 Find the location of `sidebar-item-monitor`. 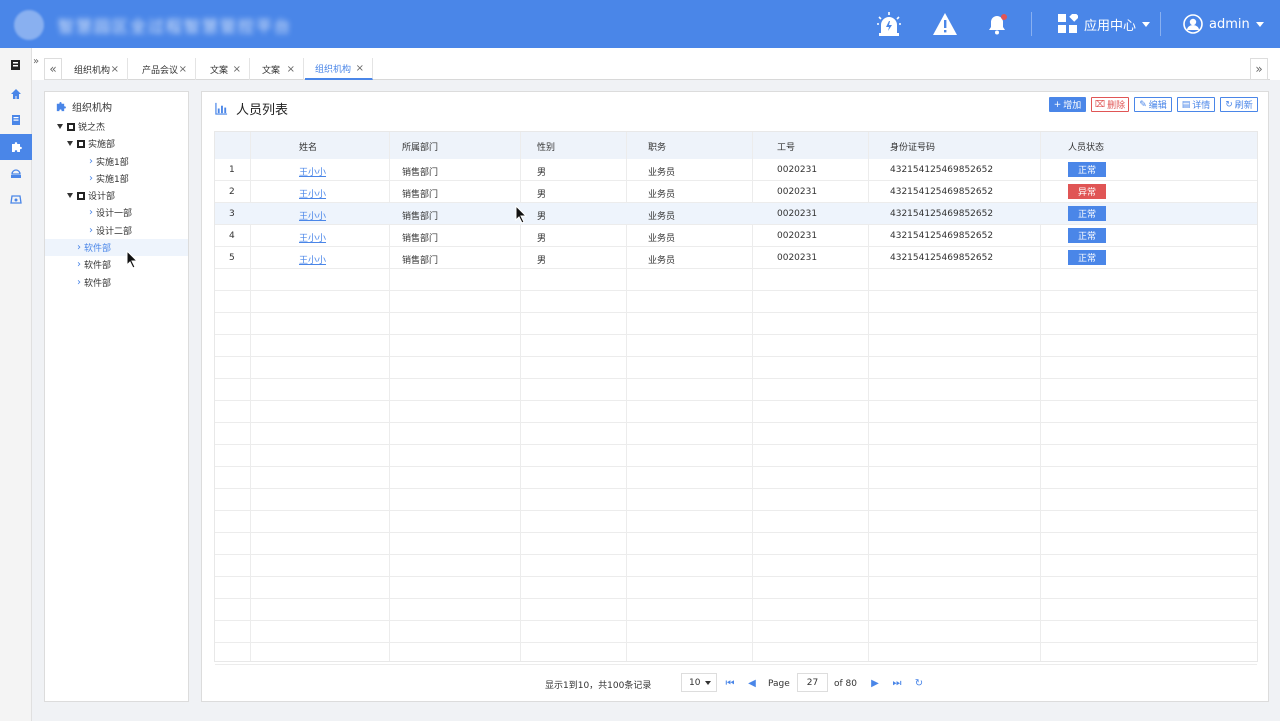

sidebar-item-monitor is located at coordinates (16, 199).